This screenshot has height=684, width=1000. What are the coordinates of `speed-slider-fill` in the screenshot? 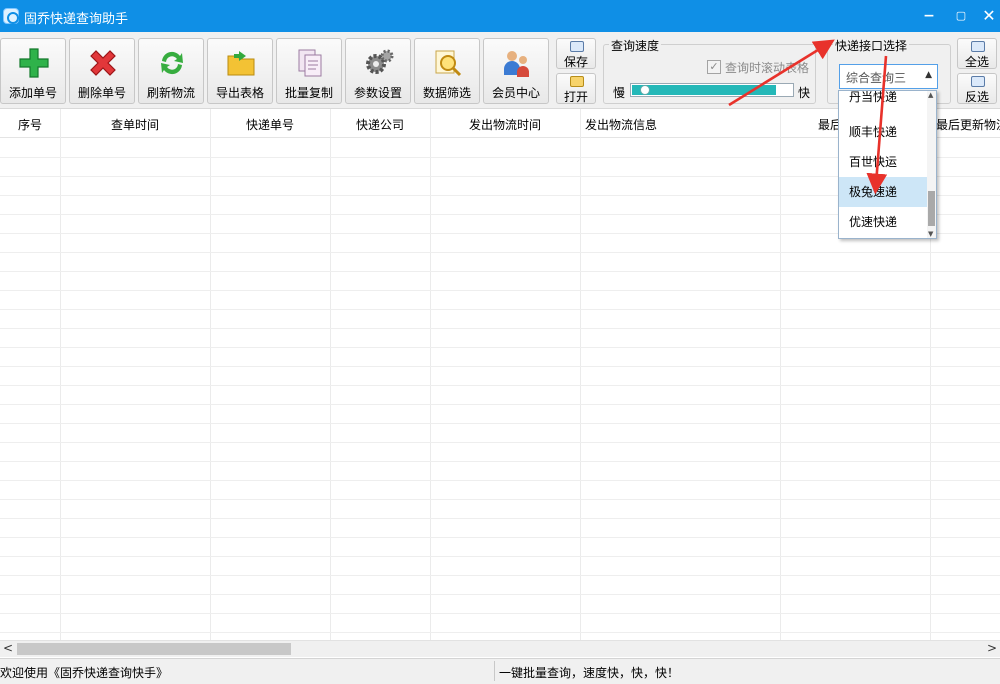 It's located at (704, 90).